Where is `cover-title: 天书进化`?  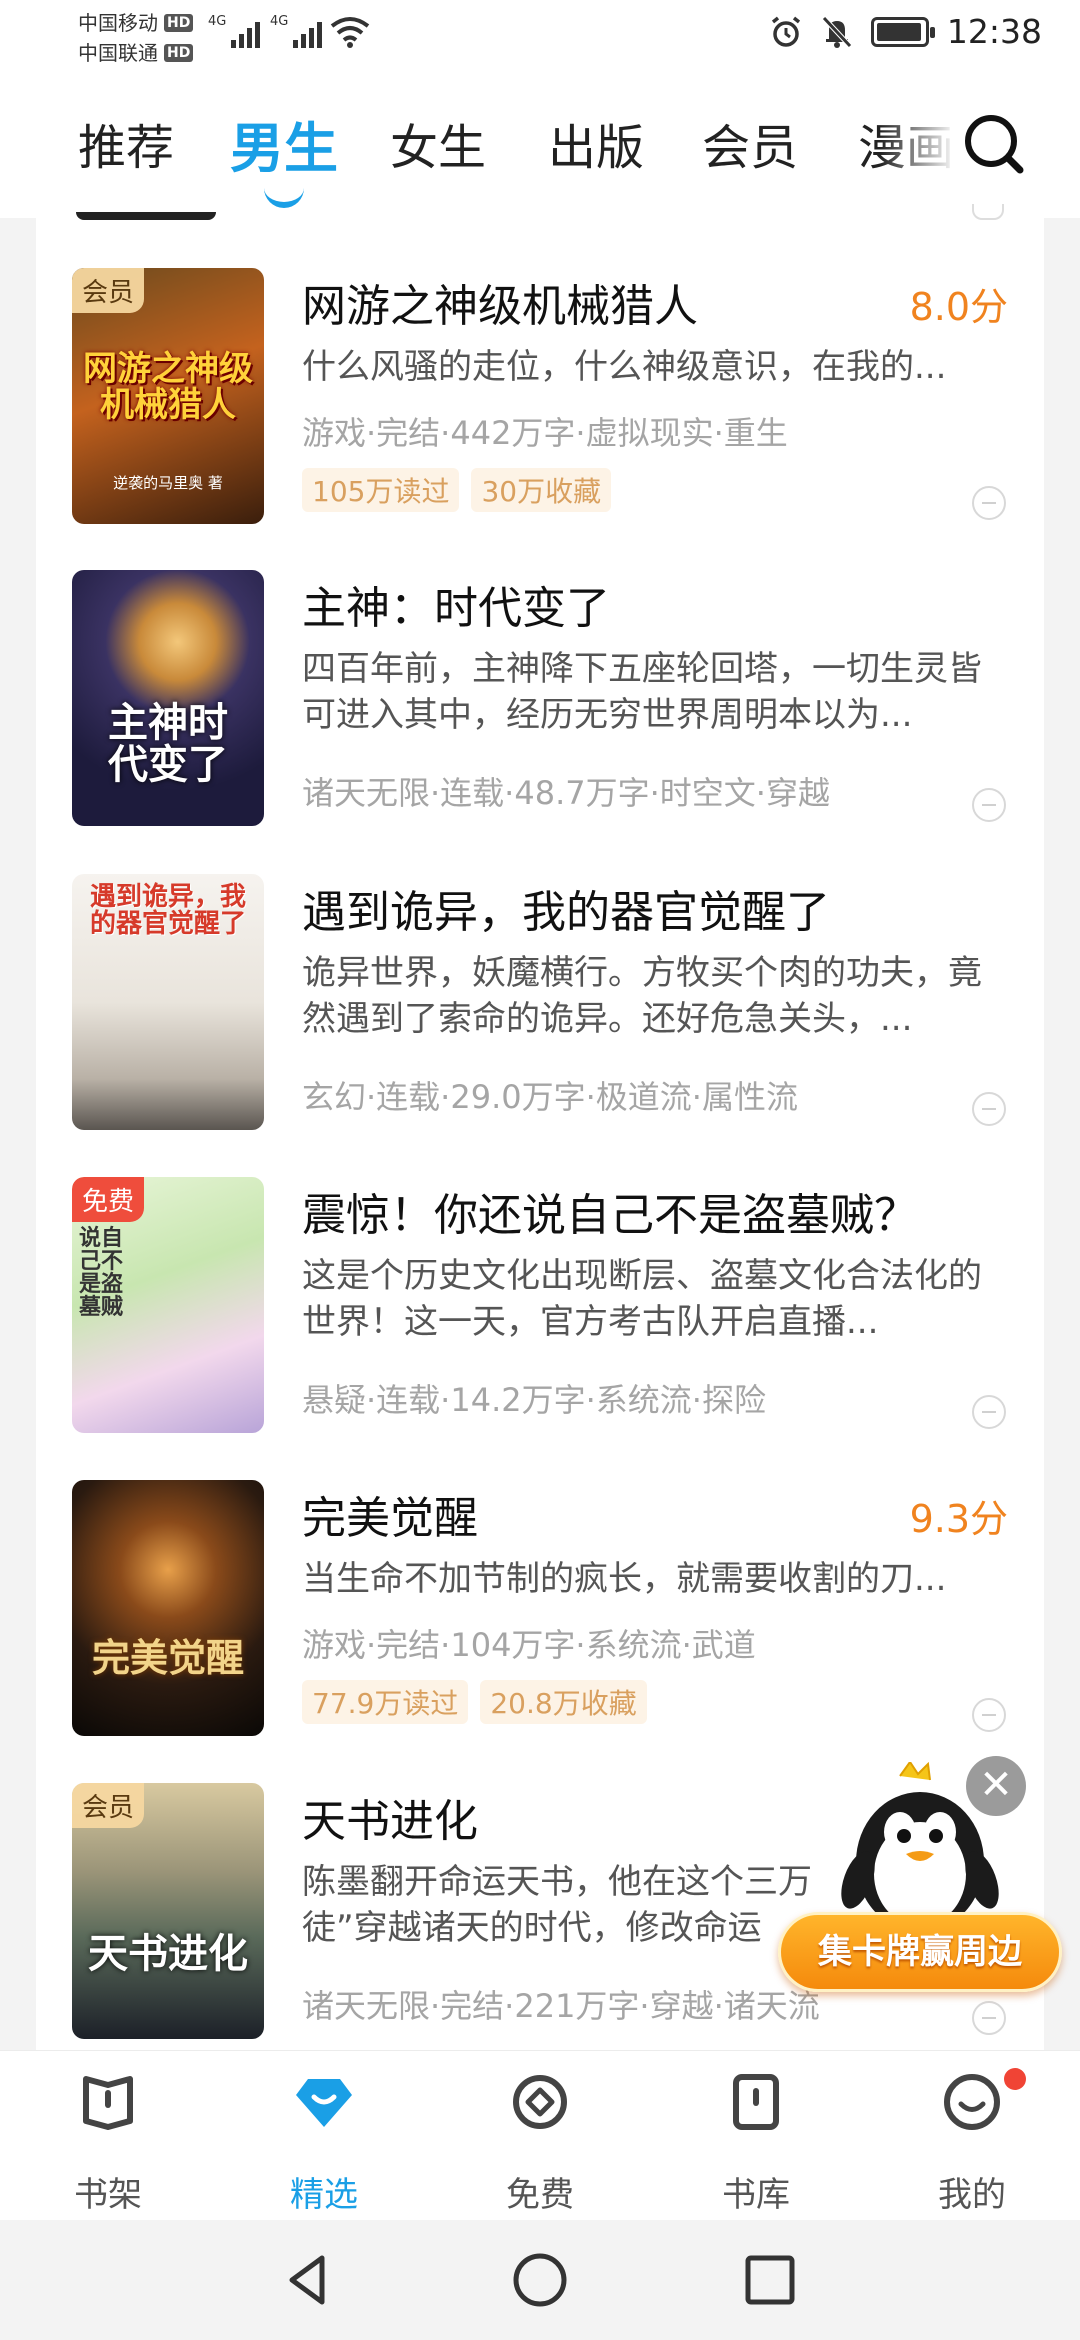
cover-title: 天书进化 is located at coordinates (168, 1953).